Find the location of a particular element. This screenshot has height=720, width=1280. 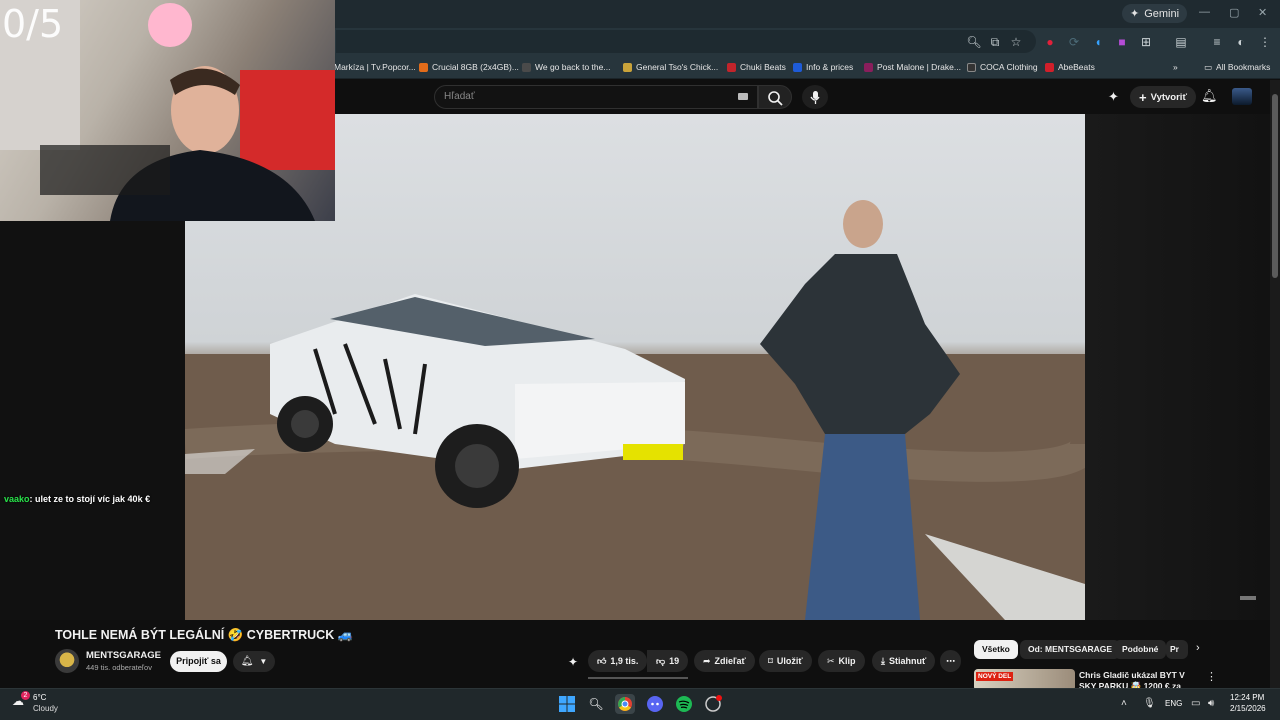

clip-label: Klip is located at coordinates (847, 661).